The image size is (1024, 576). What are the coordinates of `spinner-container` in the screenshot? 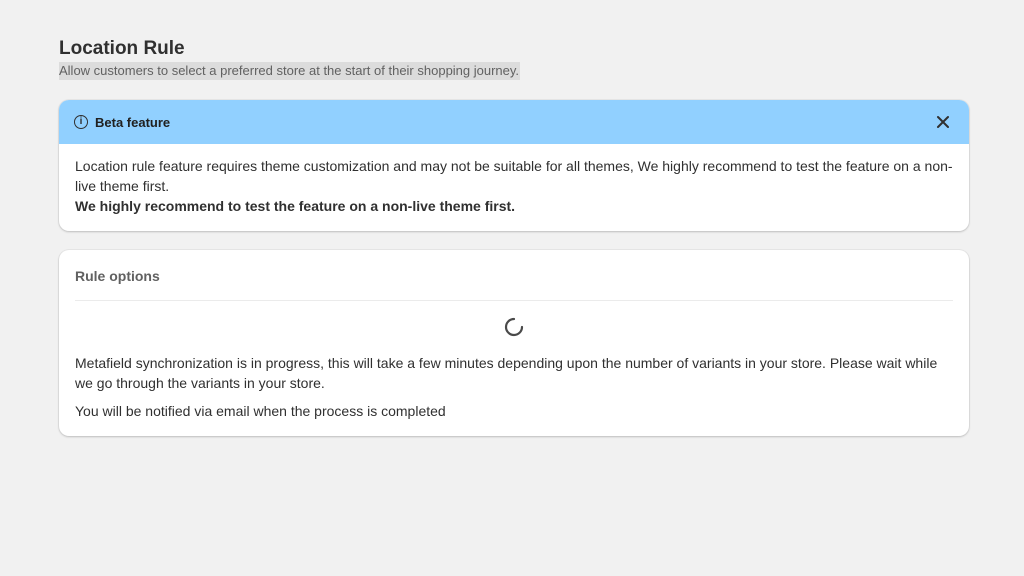 It's located at (514, 327).